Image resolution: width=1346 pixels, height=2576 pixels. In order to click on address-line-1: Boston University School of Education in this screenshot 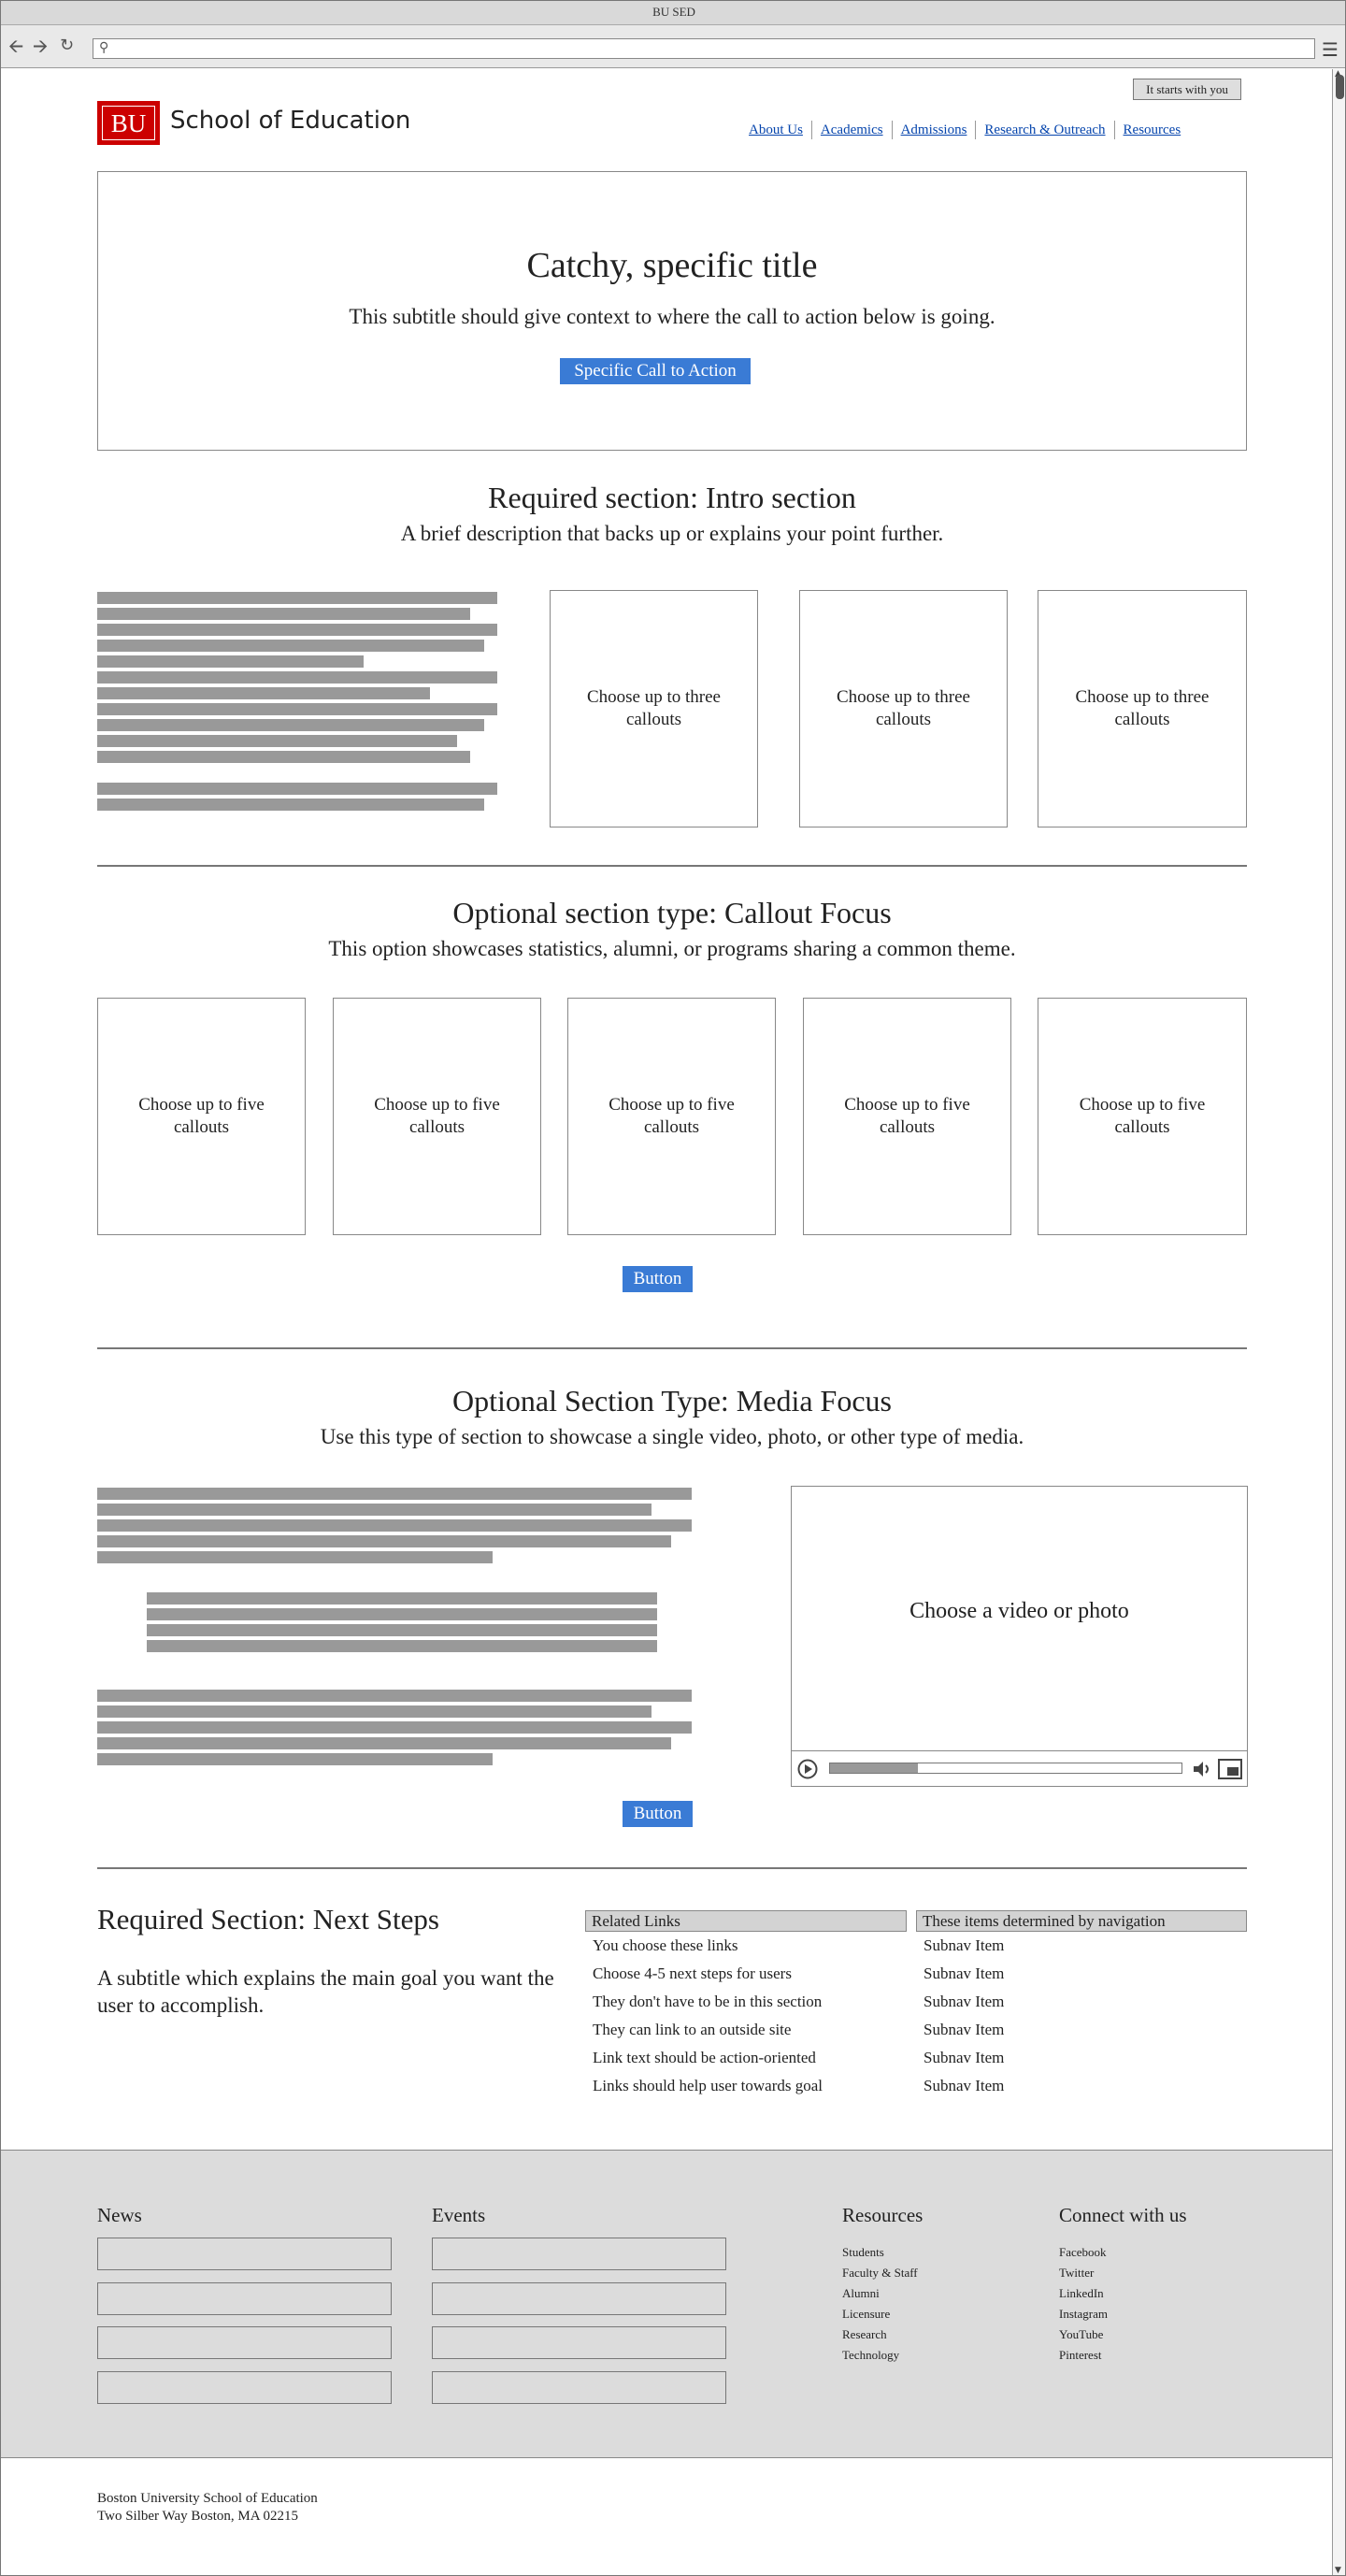, I will do `click(207, 2499)`.